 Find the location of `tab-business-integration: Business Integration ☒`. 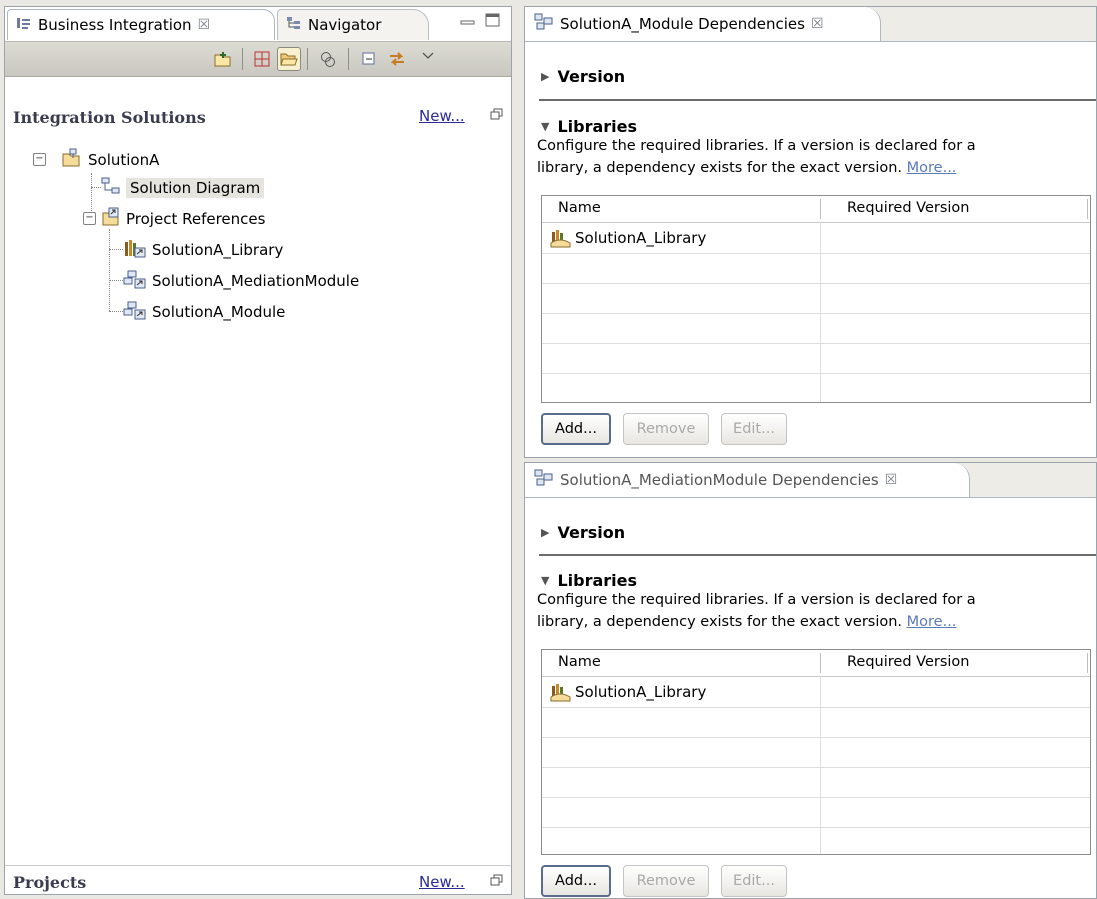

tab-business-integration: Business Integration ☒ is located at coordinates (141, 24).